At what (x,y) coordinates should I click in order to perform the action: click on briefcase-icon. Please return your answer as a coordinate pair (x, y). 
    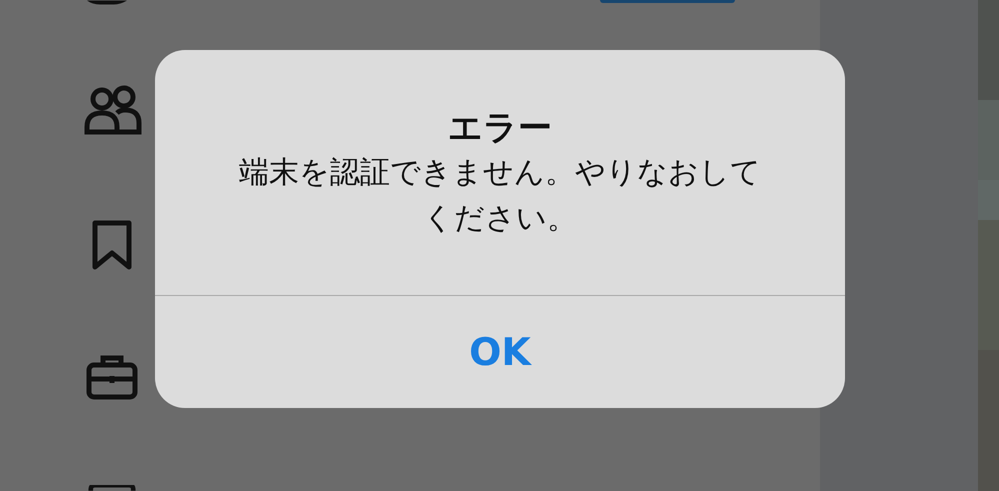
    Looking at the image, I should click on (112, 377).